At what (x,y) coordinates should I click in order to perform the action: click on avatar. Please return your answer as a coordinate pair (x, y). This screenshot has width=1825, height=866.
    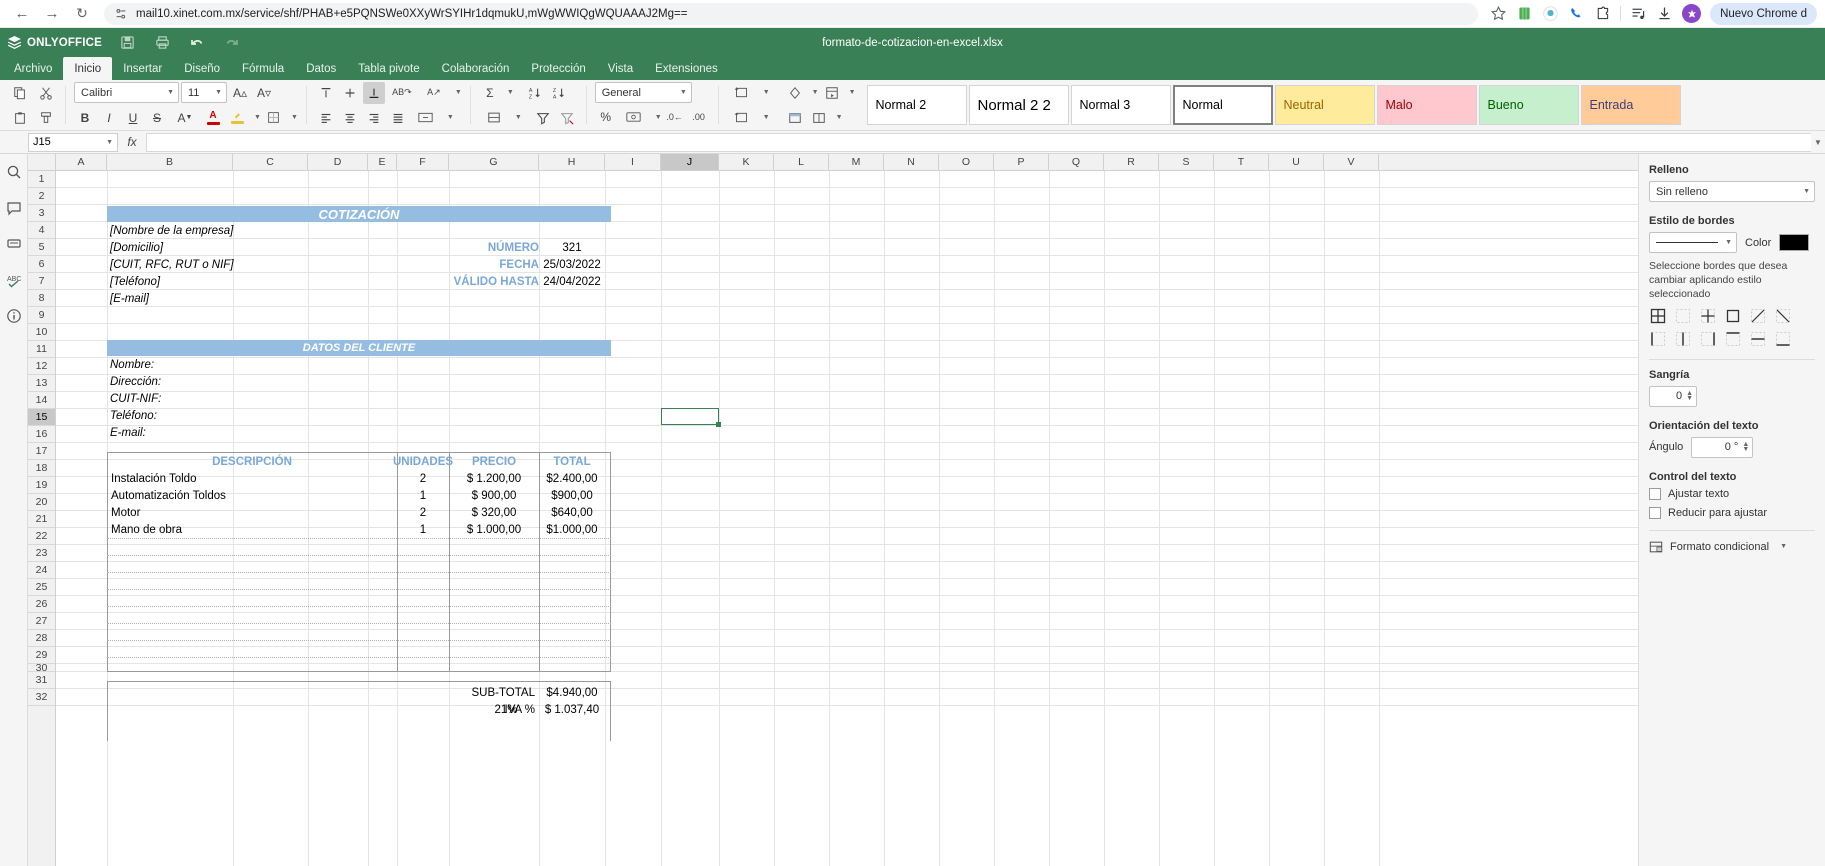
    Looking at the image, I should click on (1692, 13).